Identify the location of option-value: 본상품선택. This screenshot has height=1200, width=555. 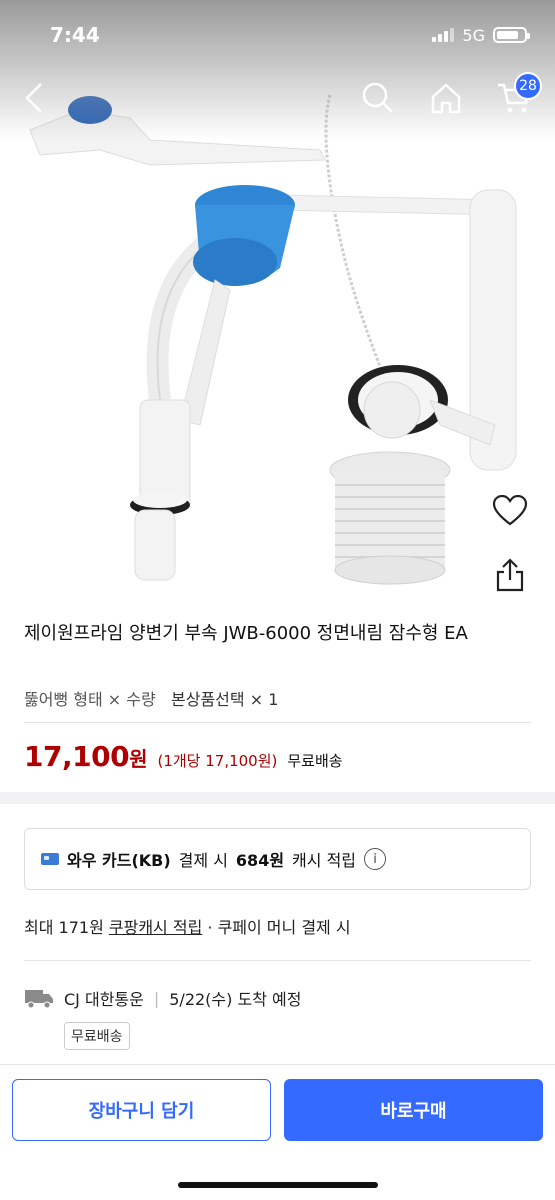
(208, 699).